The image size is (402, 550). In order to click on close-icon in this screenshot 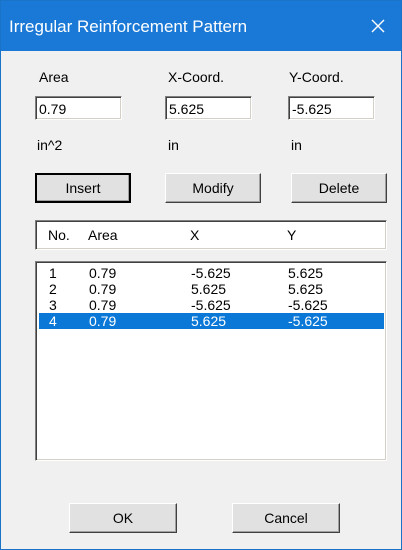, I will do `click(378, 26)`.